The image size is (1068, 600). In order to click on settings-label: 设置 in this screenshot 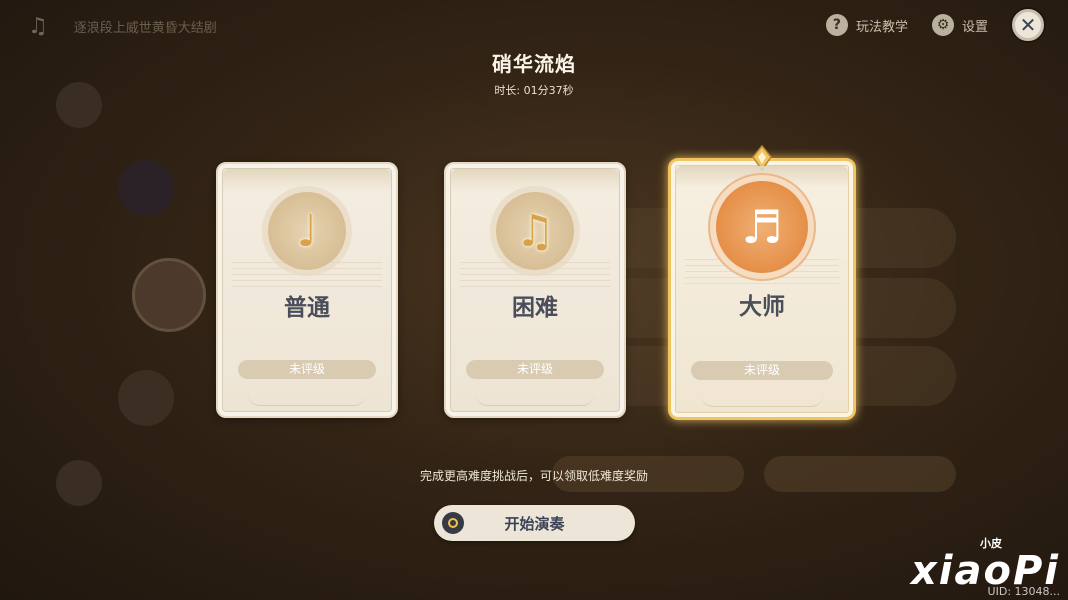, I will do `click(974, 27)`.